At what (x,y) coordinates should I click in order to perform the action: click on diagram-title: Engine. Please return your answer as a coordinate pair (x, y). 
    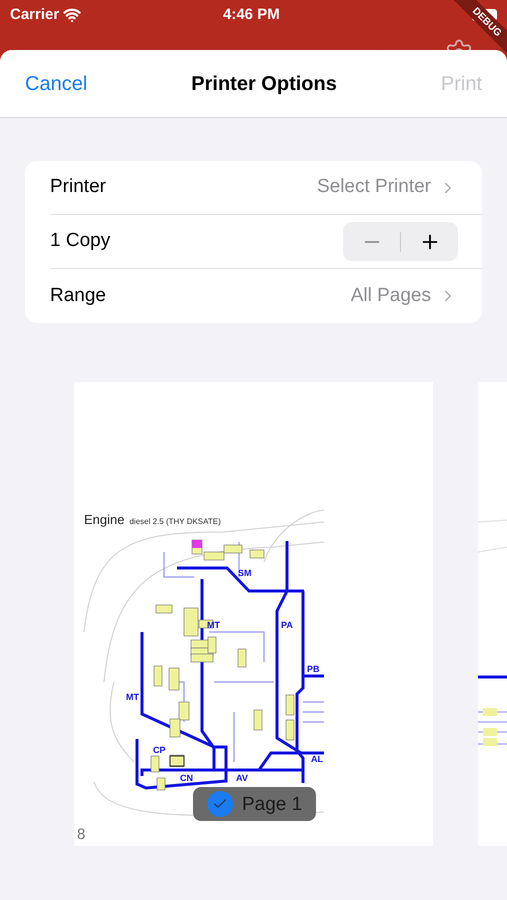
    Looking at the image, I should click on (104, 520).